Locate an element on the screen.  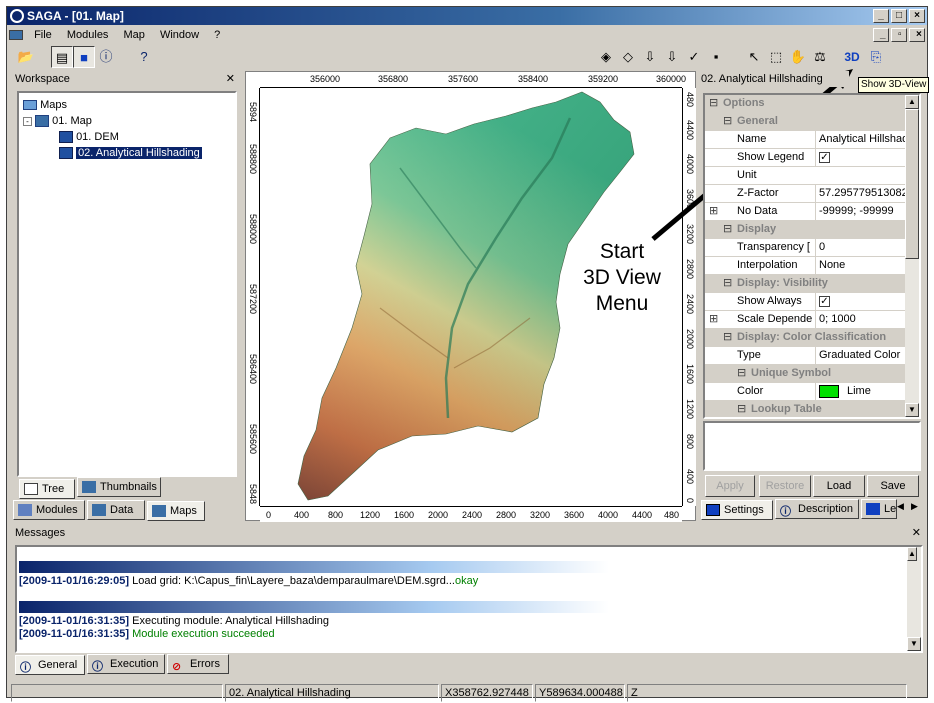
property-row: ⊞ Scale Depende 0; 1000 is located at coordinates (806, 320).